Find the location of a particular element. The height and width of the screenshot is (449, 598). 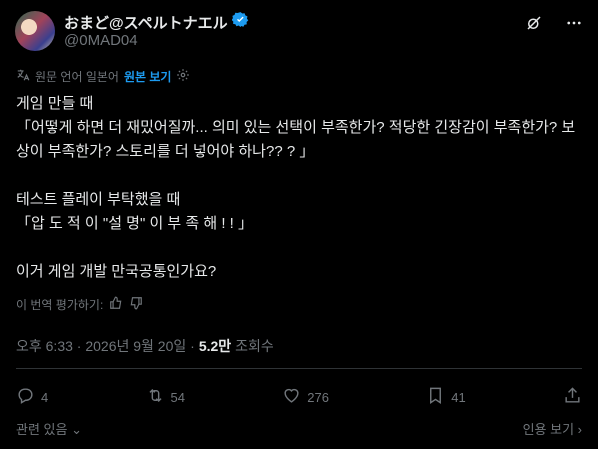

source-language-label: 원문 언어 일본어 is located at coordinates (77, 77).